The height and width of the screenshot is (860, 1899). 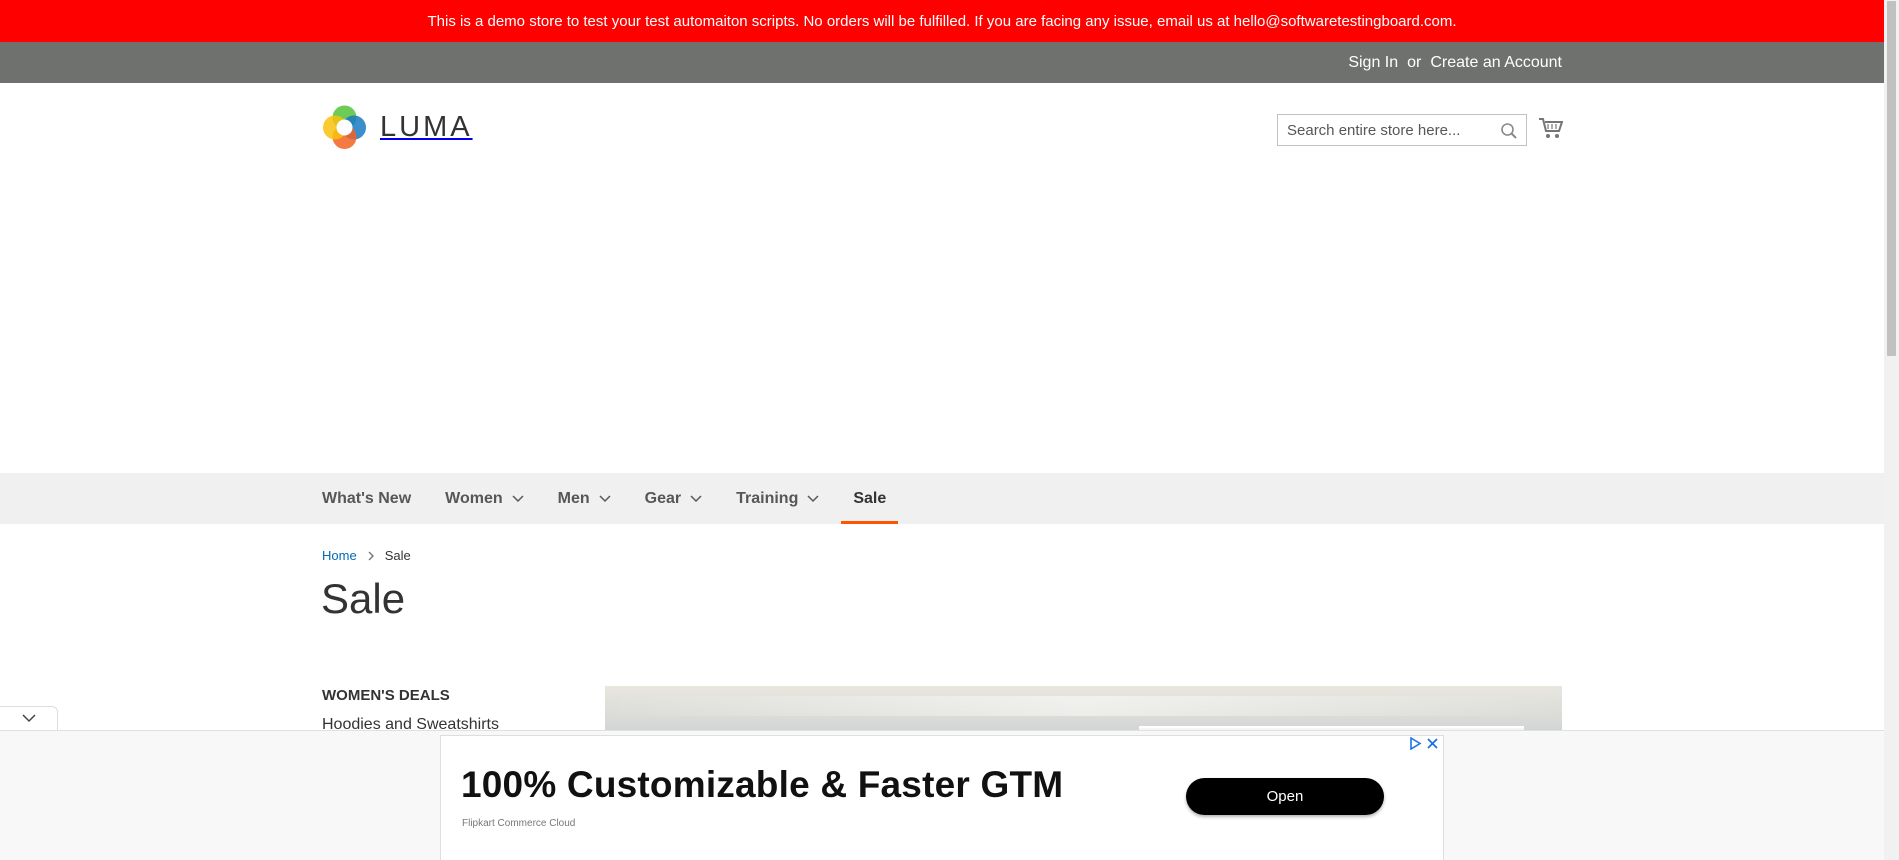 What do you see at coordinates (371, 555) in the screenshot?
I see `chevron-right-icon` at bounding box center [371, 555].